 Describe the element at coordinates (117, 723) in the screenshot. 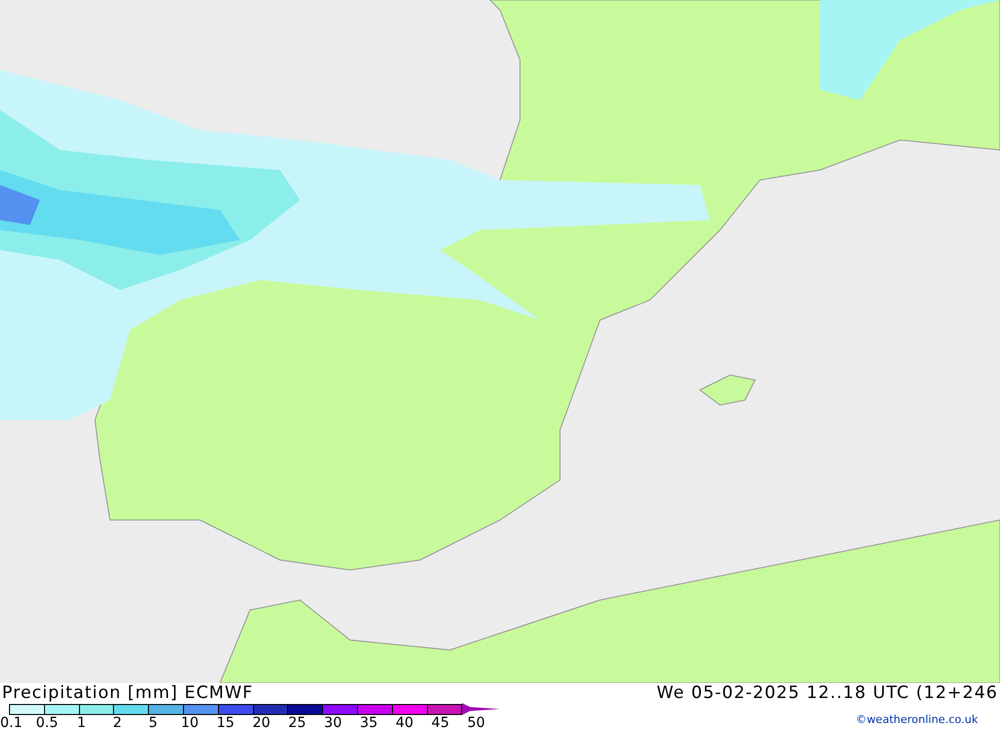

I see `scale-label: 2` at that location.